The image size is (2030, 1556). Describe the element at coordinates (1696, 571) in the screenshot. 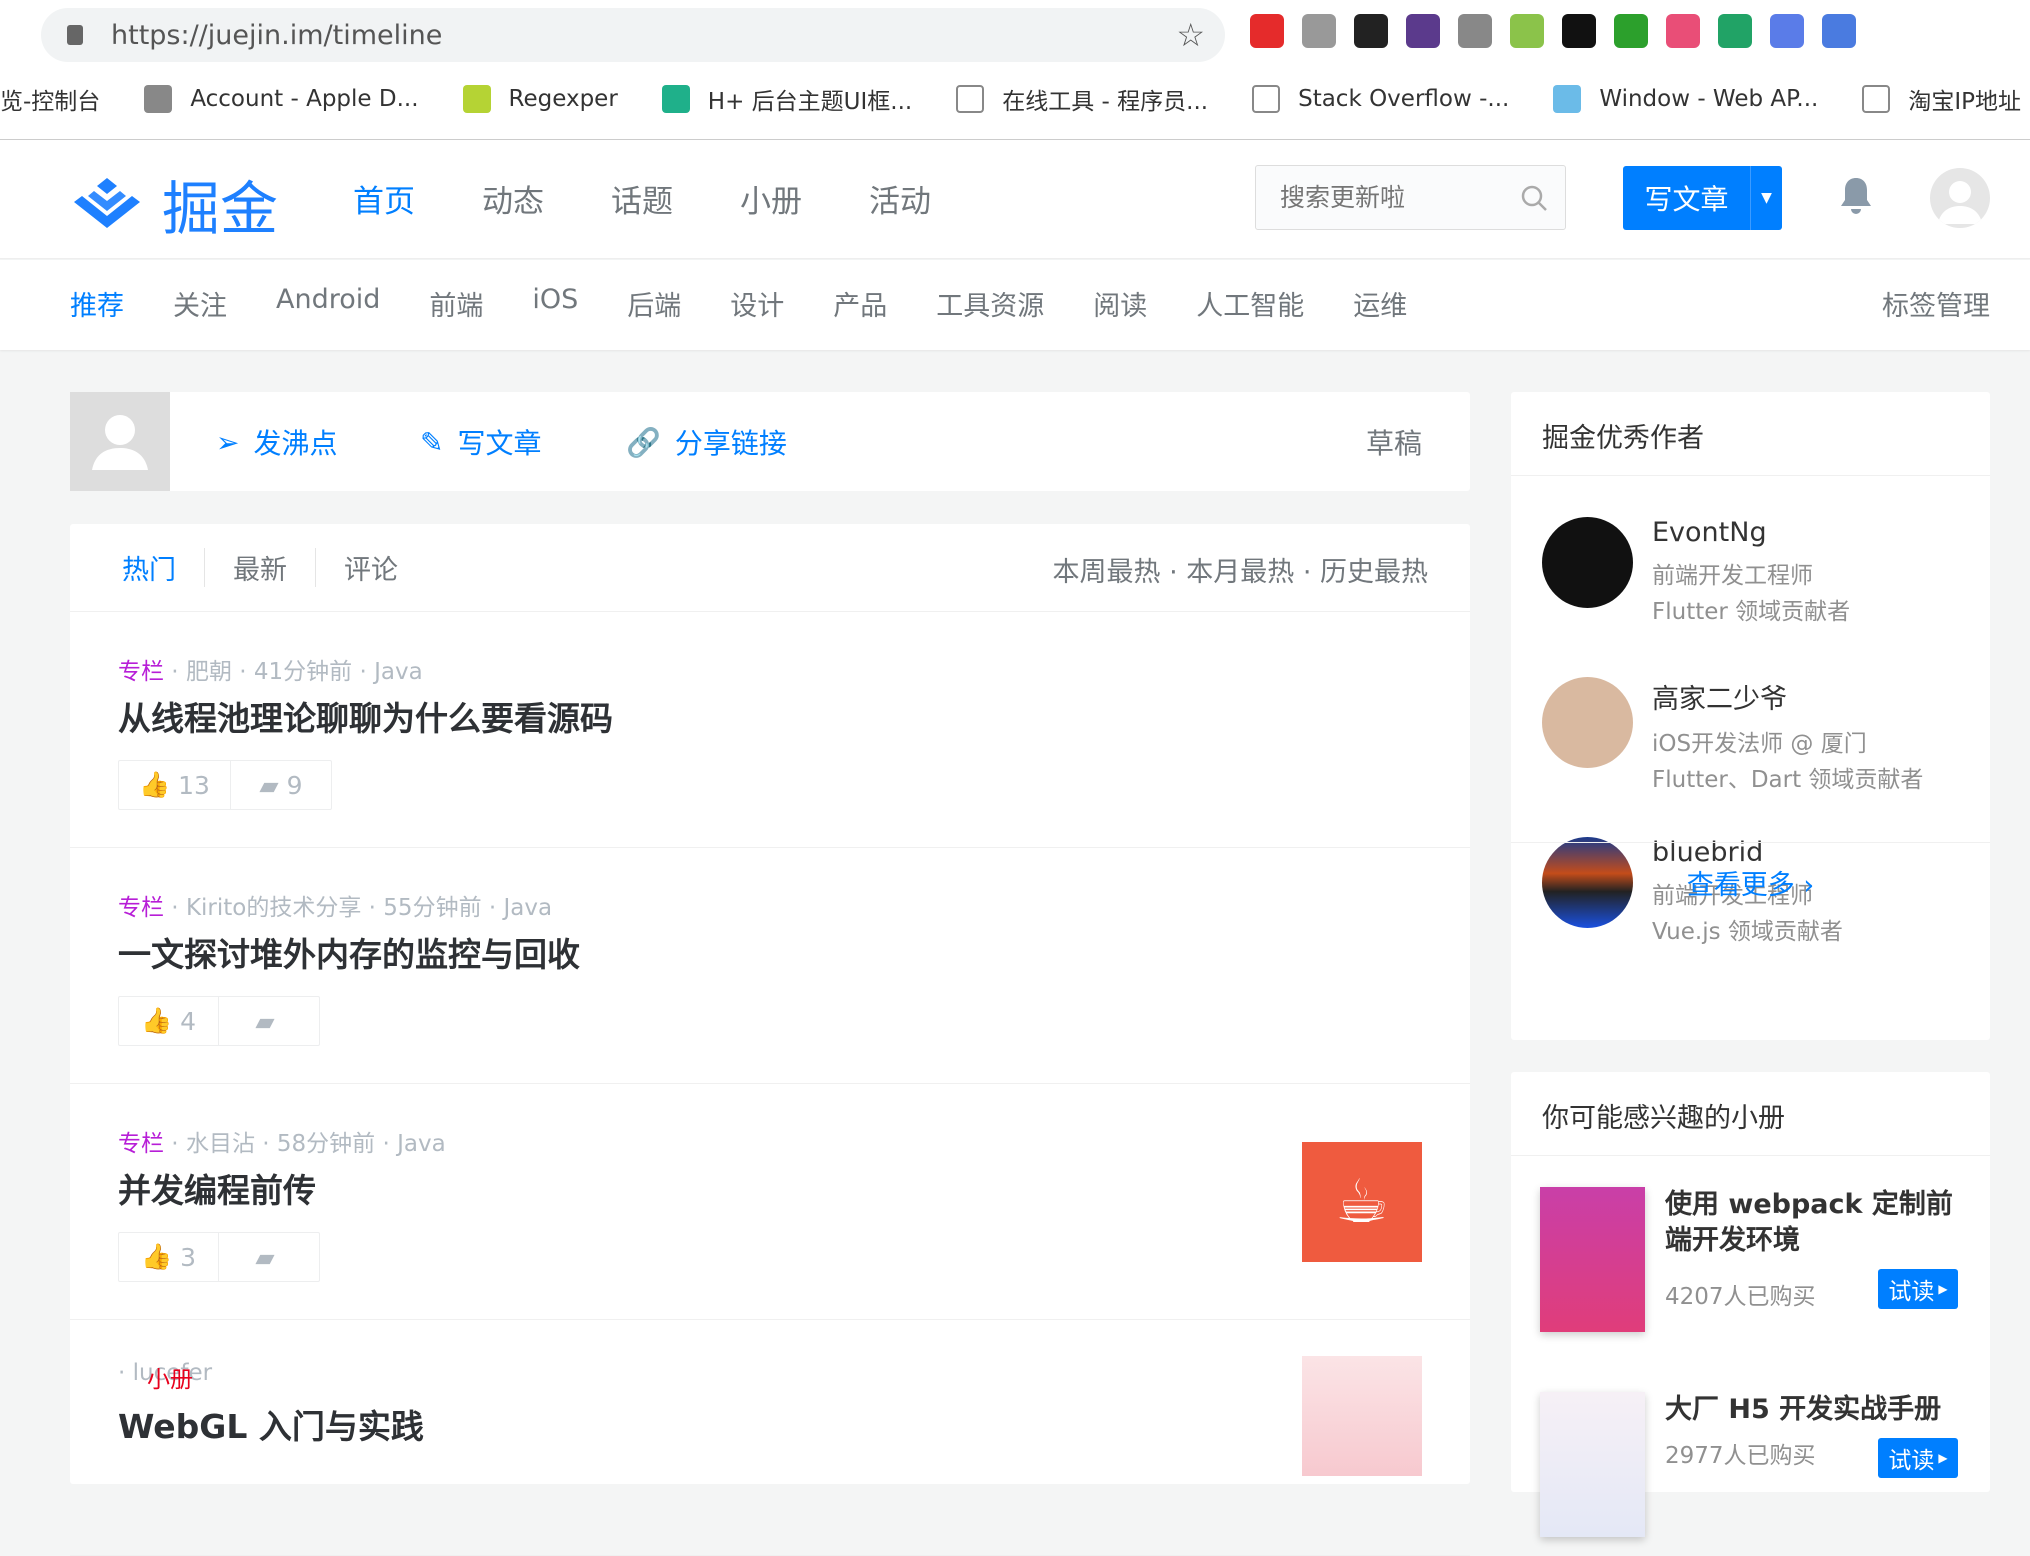

I see `author-item: EvontNg 前端开发工程师 Flutter 领域贡献者` at that location.